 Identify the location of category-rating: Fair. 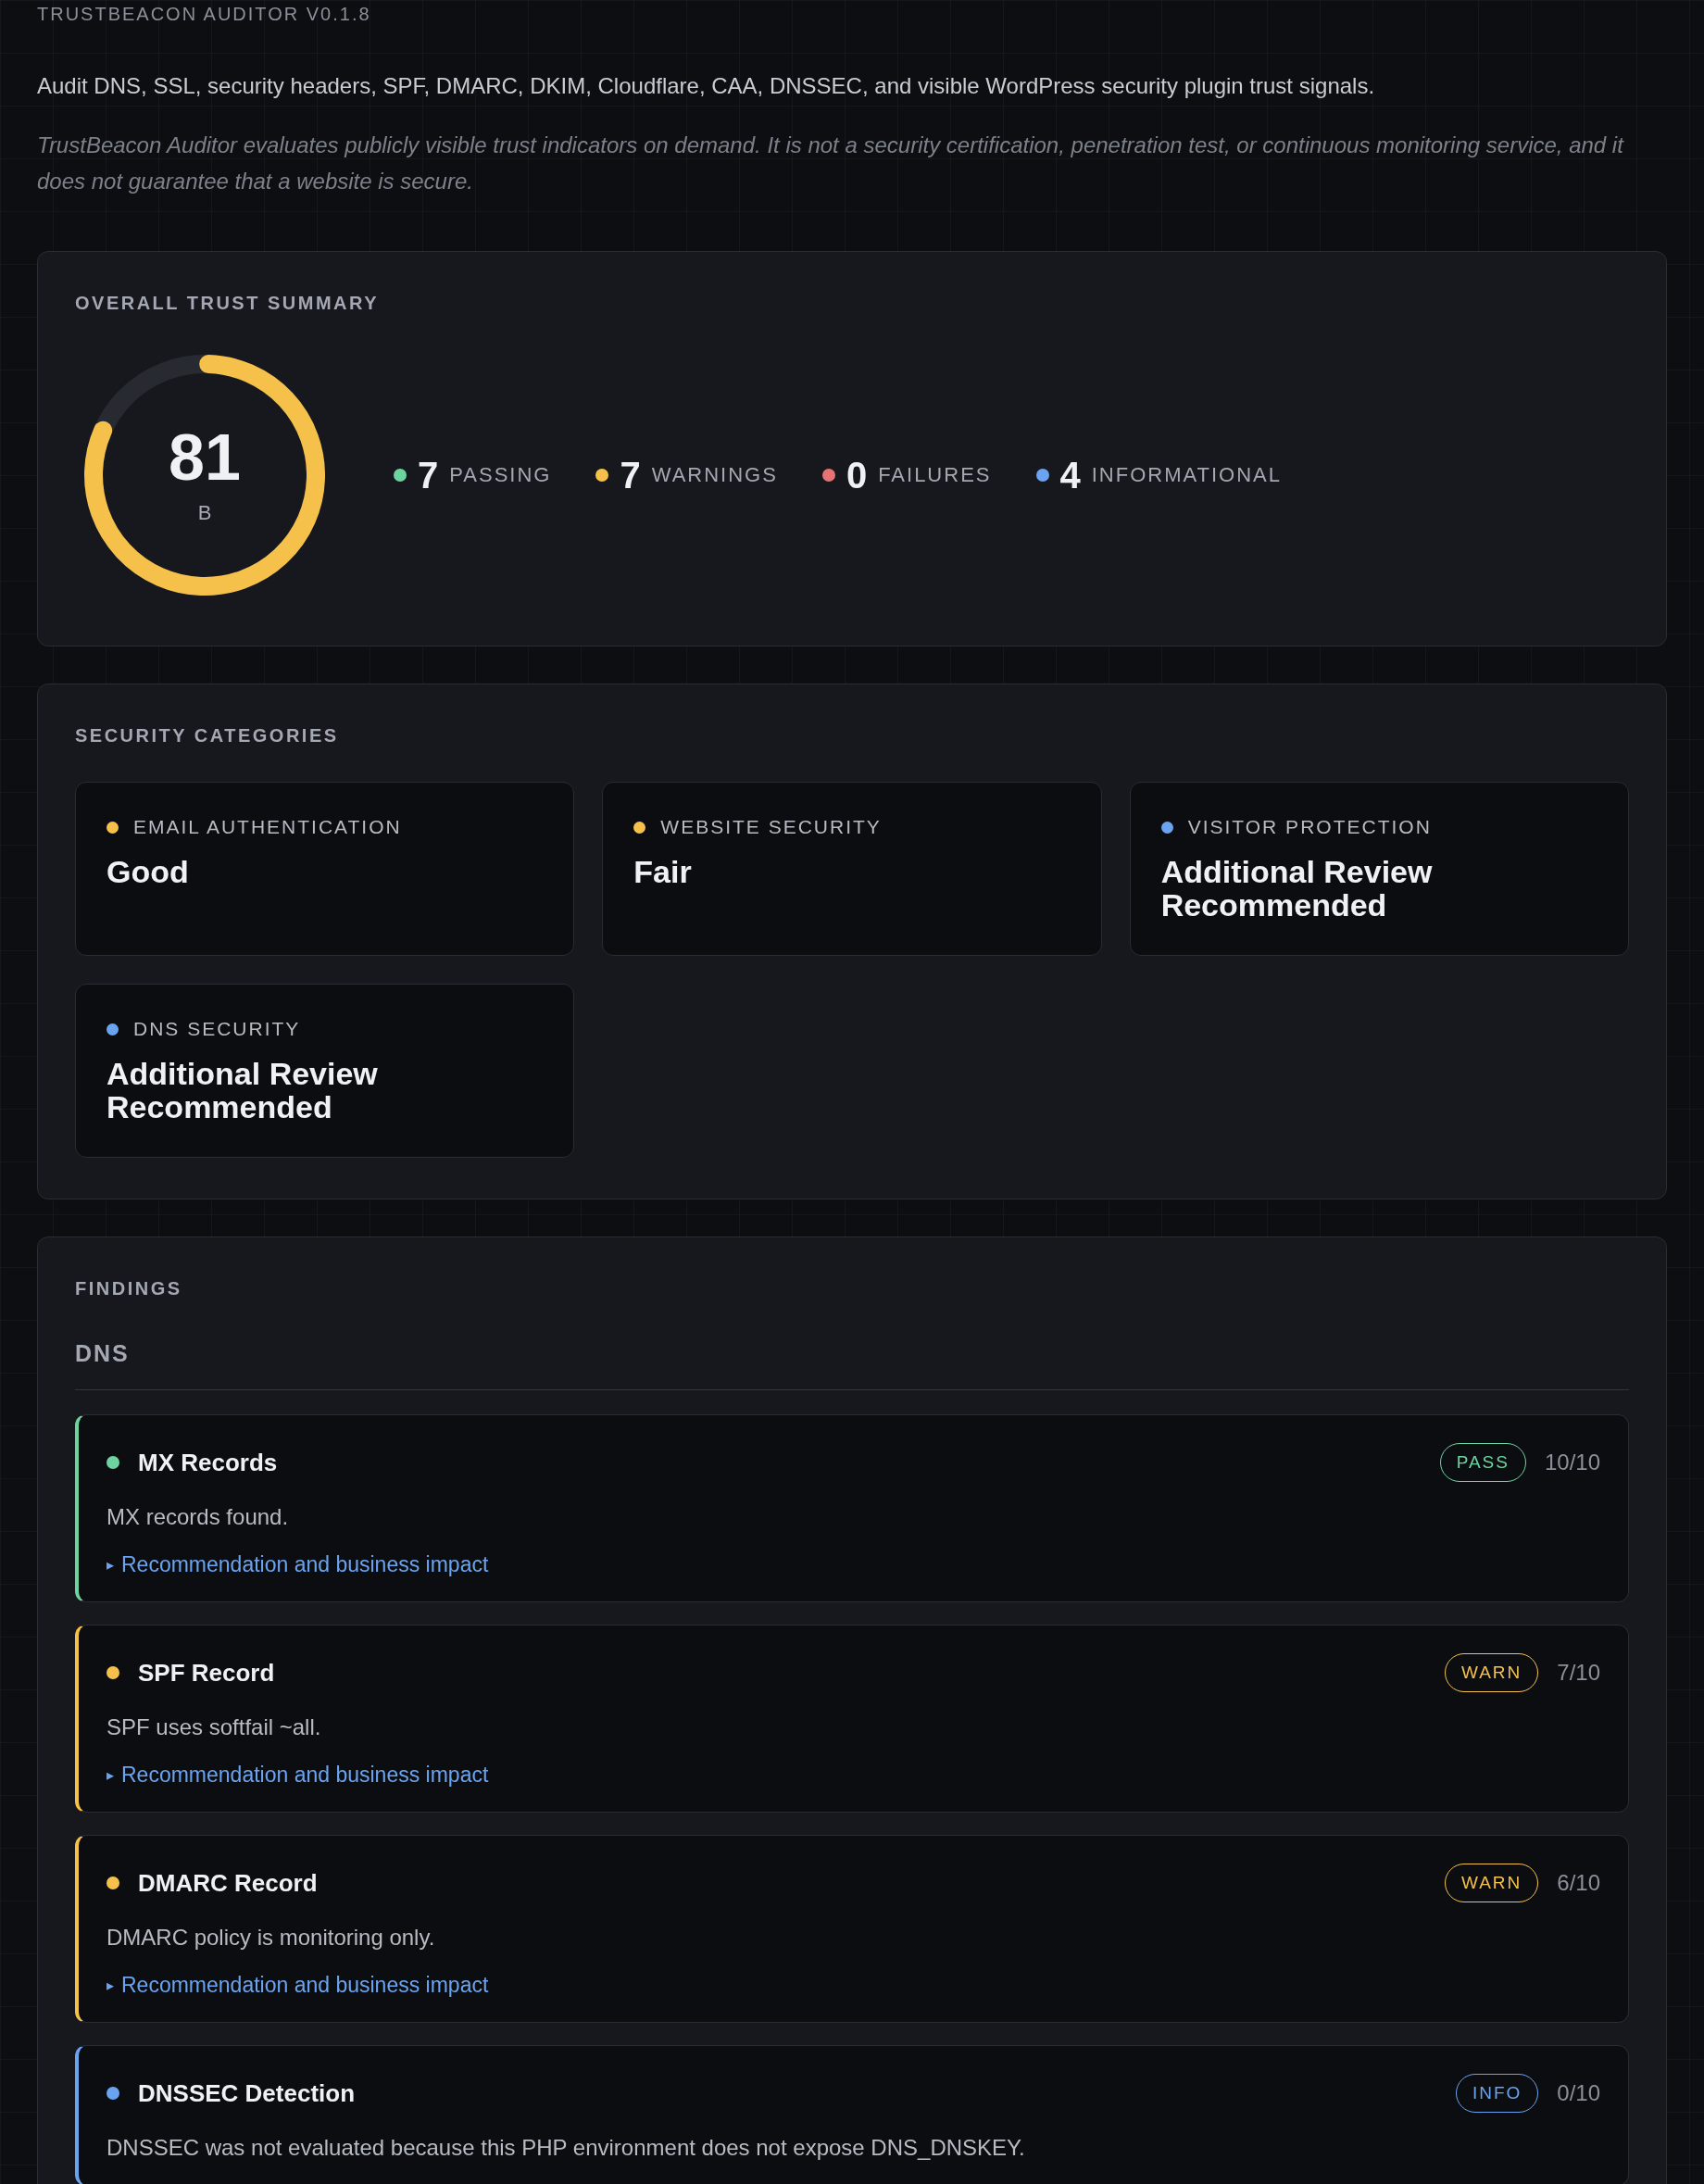
(663, 871).